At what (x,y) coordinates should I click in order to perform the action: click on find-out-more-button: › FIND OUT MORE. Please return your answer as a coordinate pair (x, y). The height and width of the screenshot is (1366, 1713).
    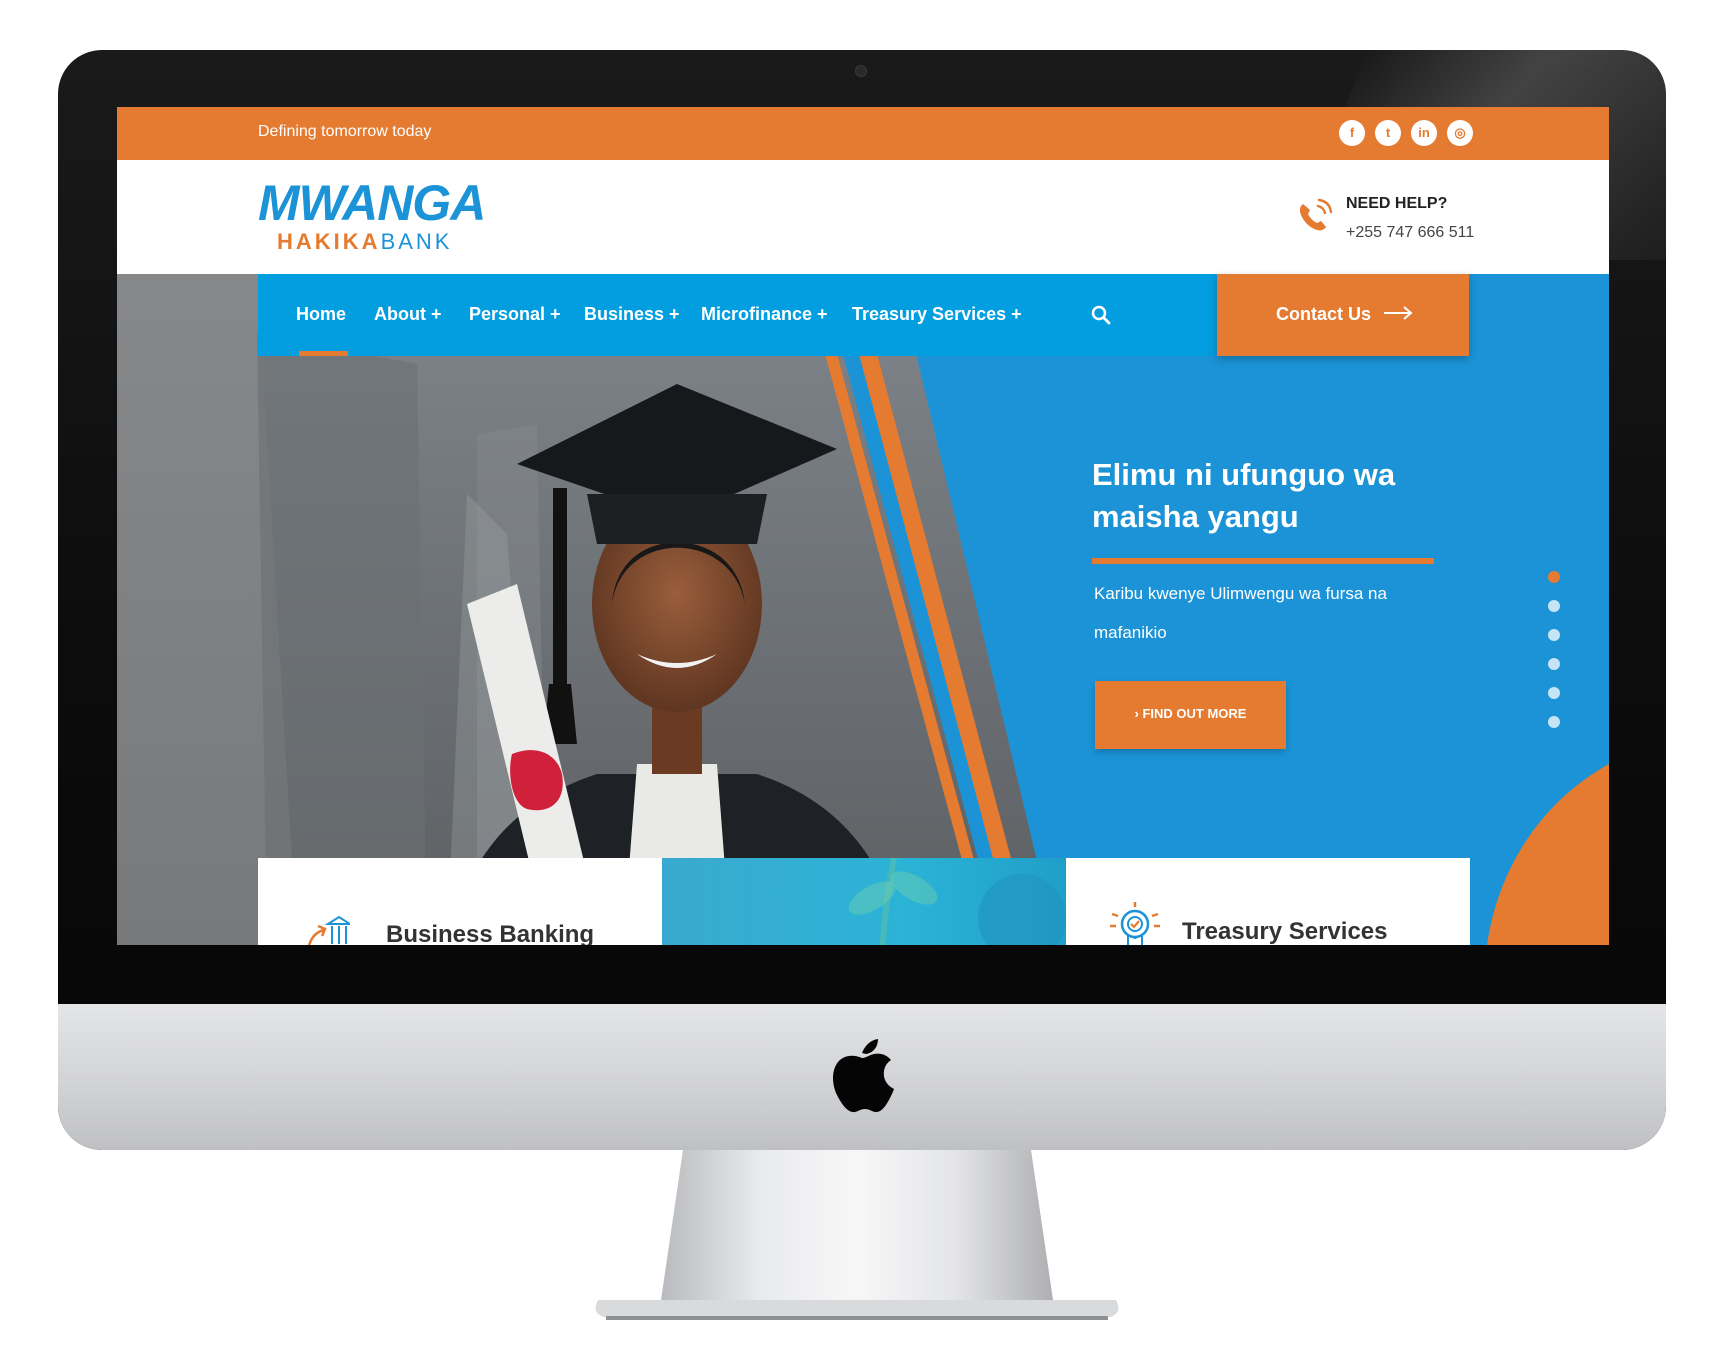
    Looking at the image, I should click on (1190, 715).